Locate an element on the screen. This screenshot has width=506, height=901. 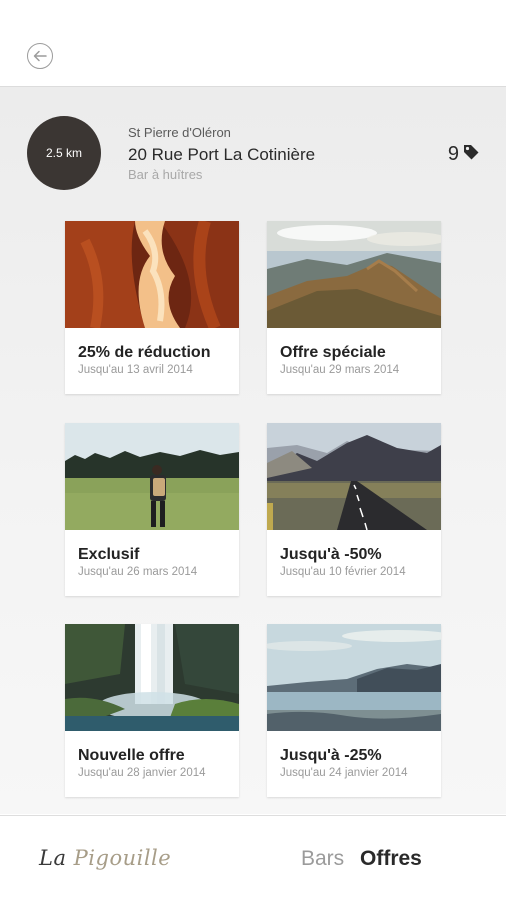
offer-date: Jusqu'au 28 janvier 2014 is located at coordinates (142, 773).